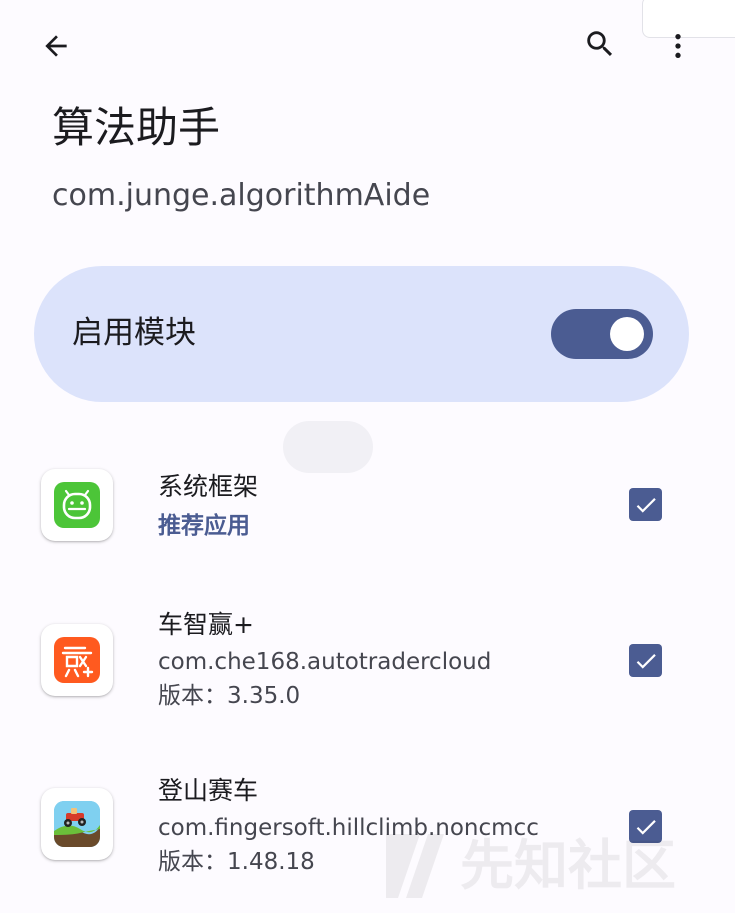 Image resolution: width=735 pixels, height=913 pixels. I want to click on enable-module-label: 启用模块, so click(134, 333).